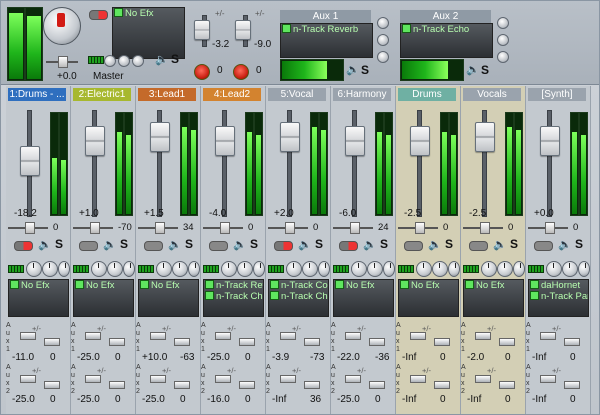 This screenshot has height=415, width=600. I want to click on channel-title: [Synth], so click(557, 94).